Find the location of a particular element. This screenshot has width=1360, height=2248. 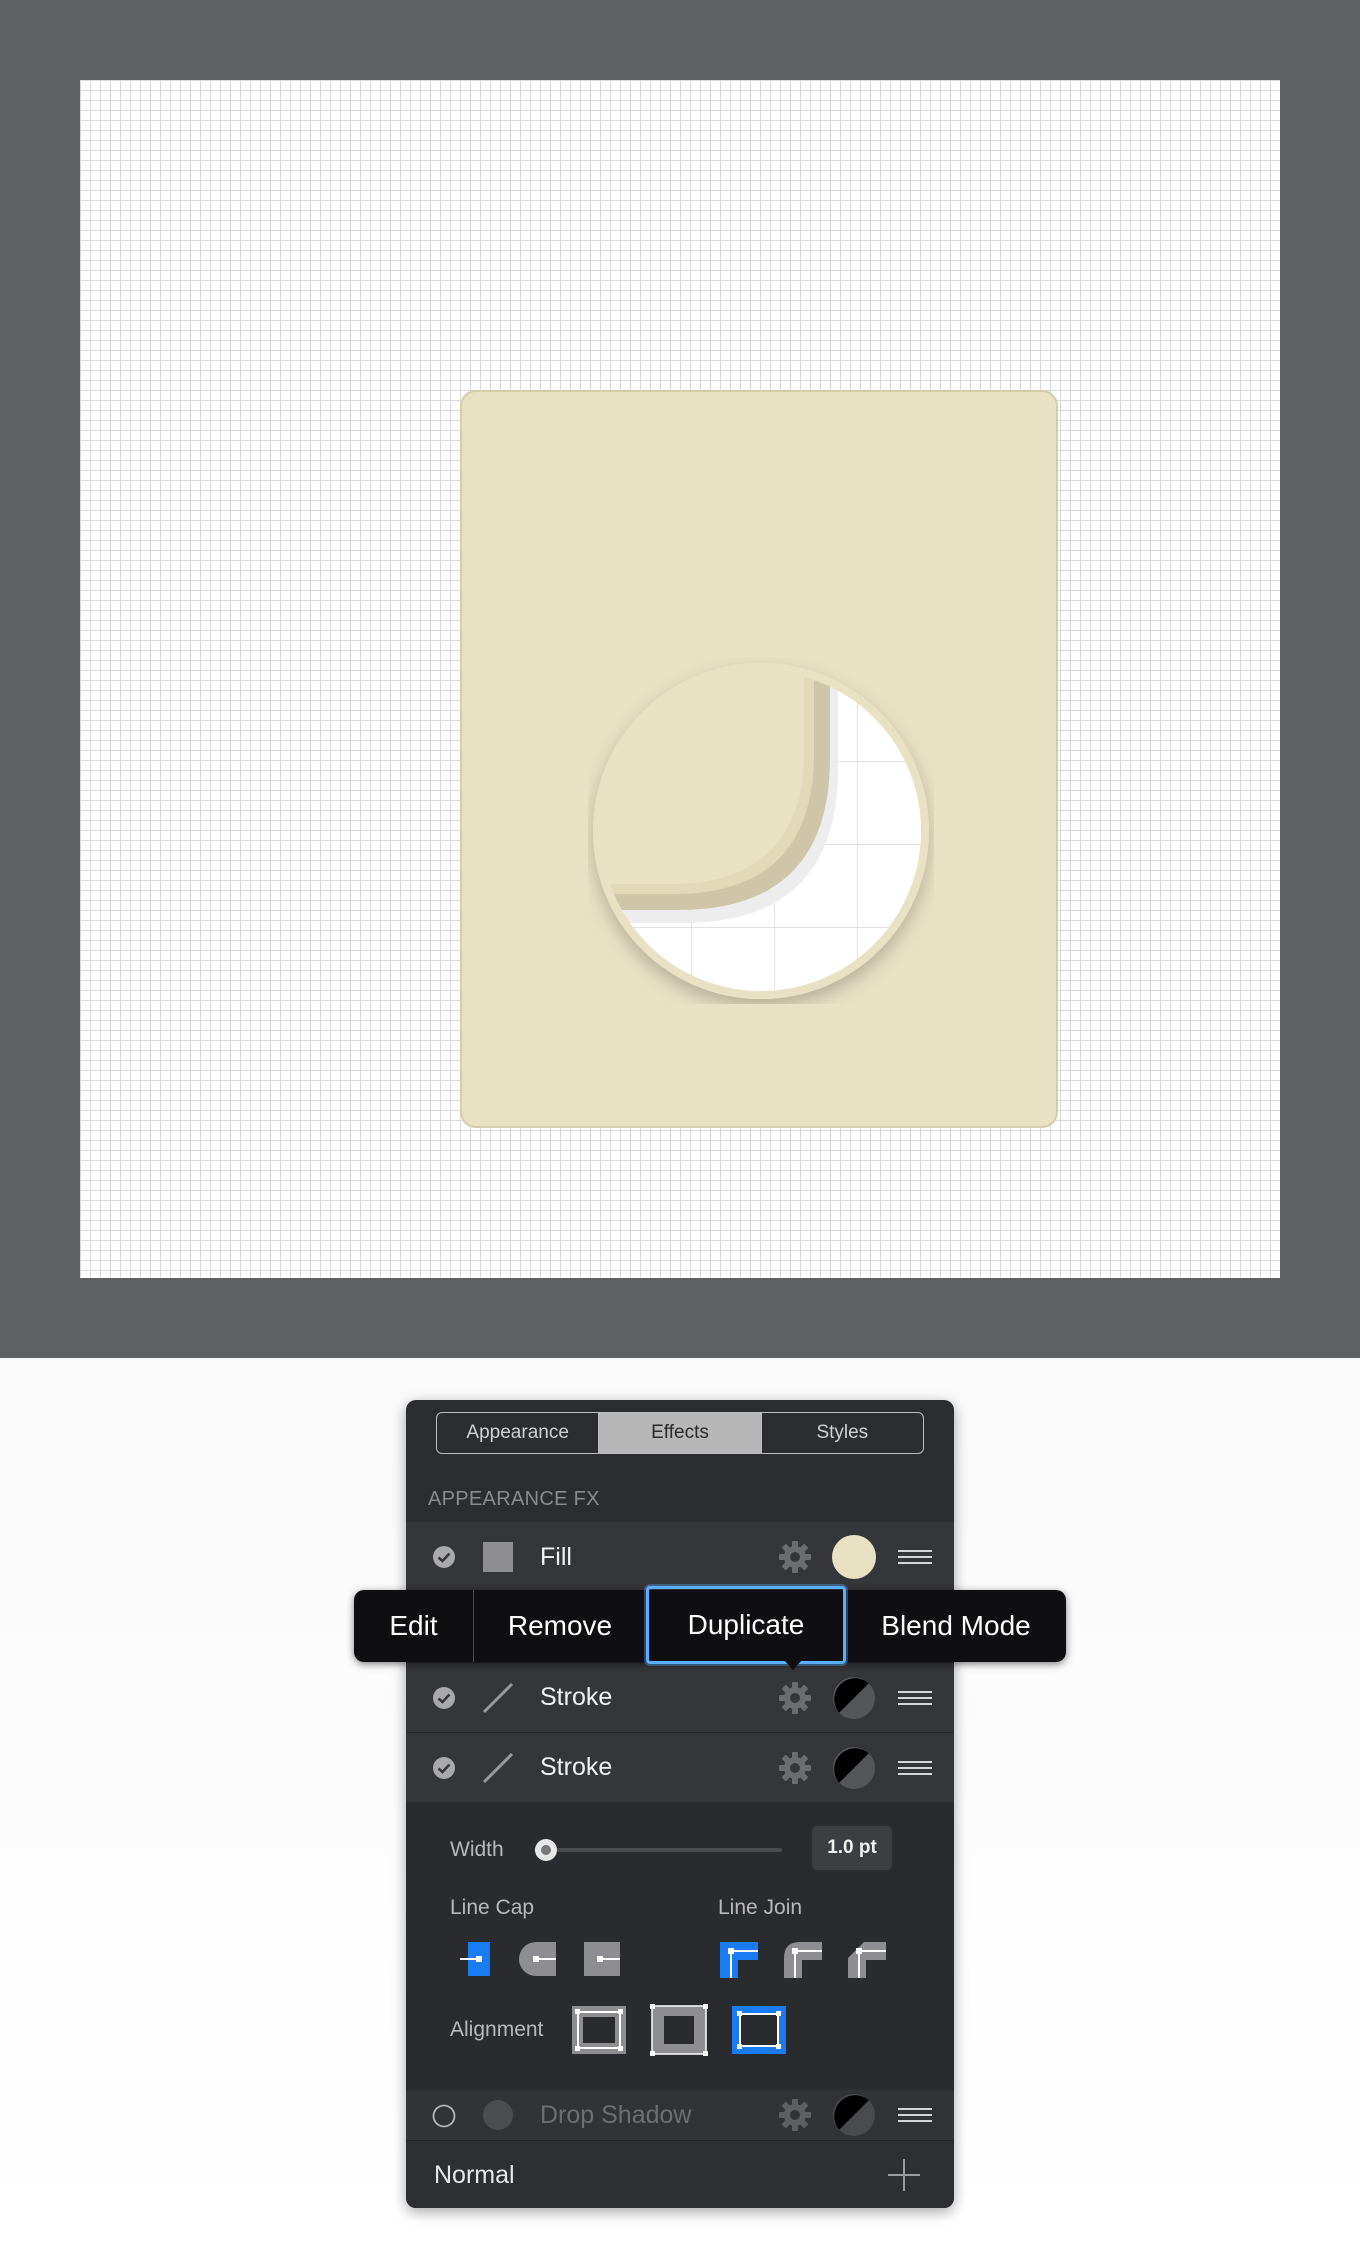

round-cap-icon is located at coordinates (537, 1959).